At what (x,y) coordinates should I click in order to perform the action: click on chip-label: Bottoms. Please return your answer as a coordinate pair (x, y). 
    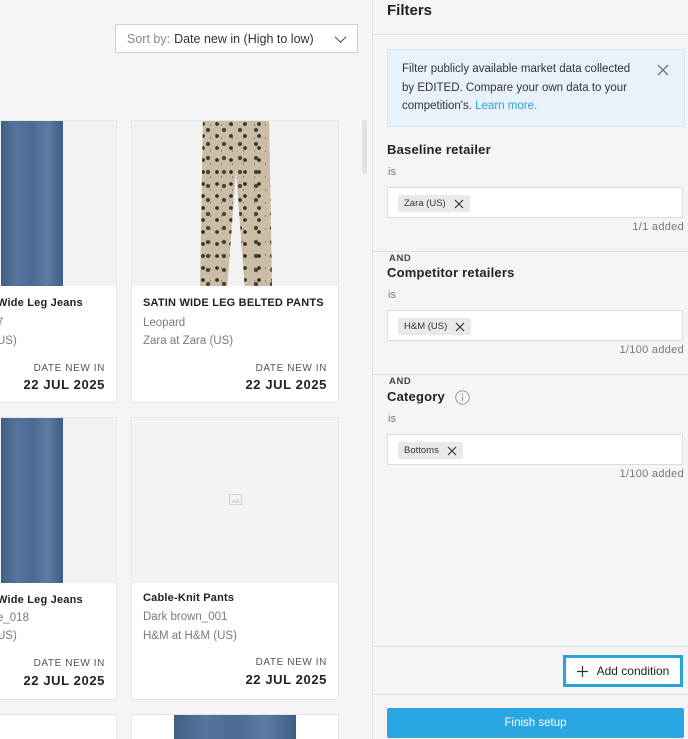
    Looking at the image, I should click on (421, 450).